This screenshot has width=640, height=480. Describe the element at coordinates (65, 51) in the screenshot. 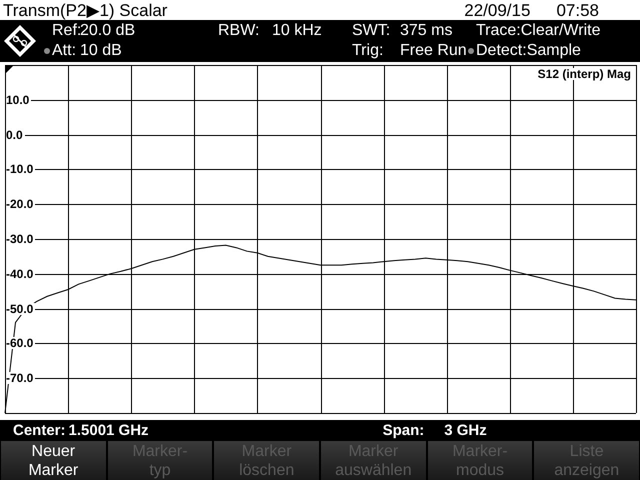

I see `setting-label: Att:` at that location.